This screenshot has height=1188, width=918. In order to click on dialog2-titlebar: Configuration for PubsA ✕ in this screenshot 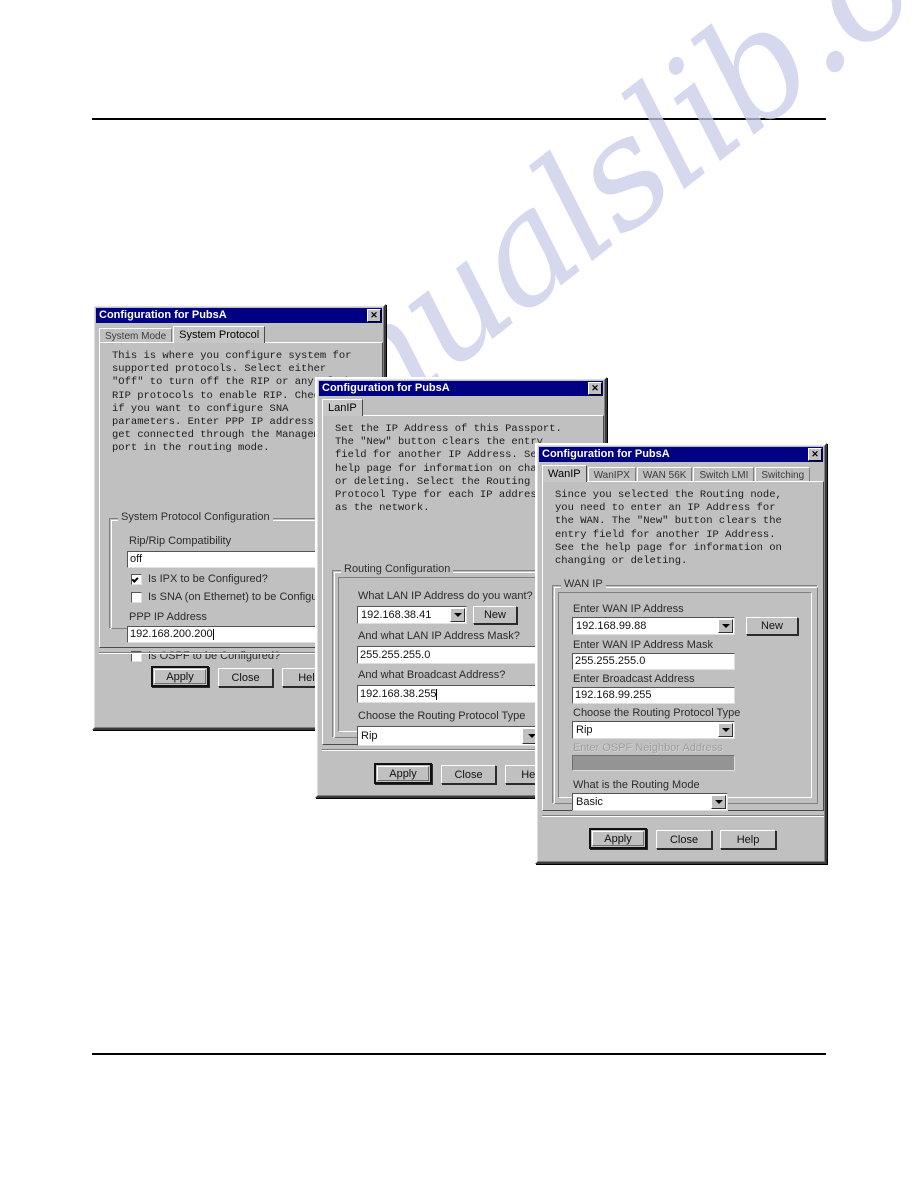, I will do `click(461, 388)`.